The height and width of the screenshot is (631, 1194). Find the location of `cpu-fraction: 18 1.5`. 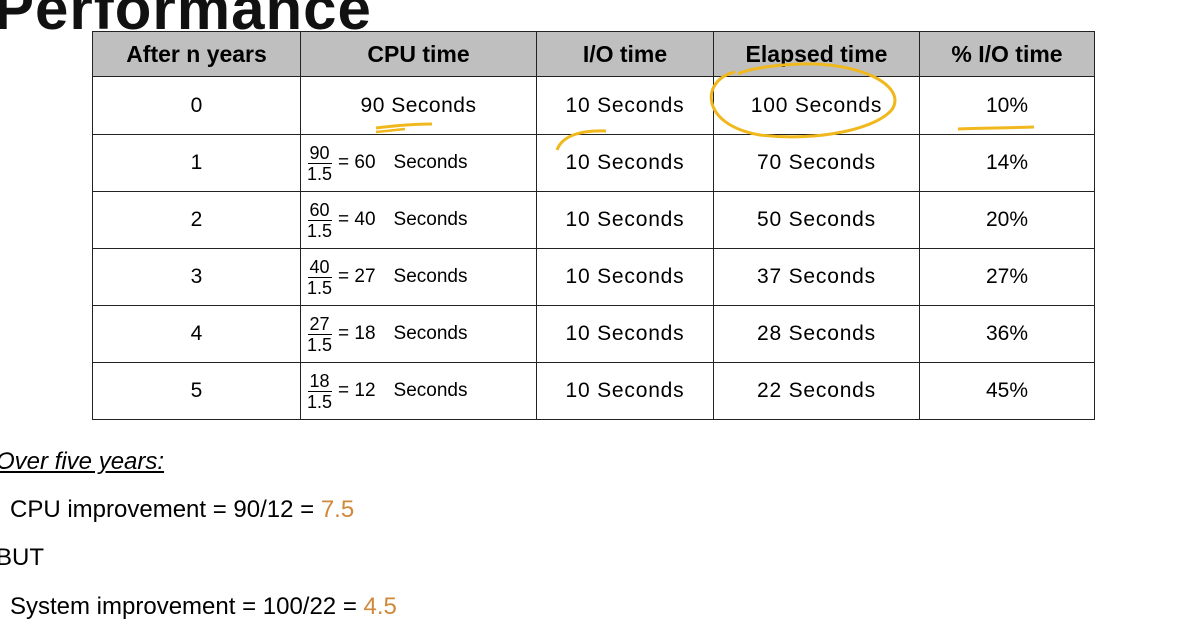

cpu-fraction: 18 1.5 is located at coordinates (319, 391).